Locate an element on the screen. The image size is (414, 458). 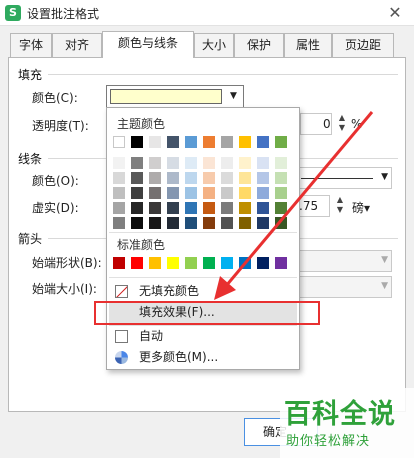
tab-protection: 保护 is located at coordinates (259, 45).